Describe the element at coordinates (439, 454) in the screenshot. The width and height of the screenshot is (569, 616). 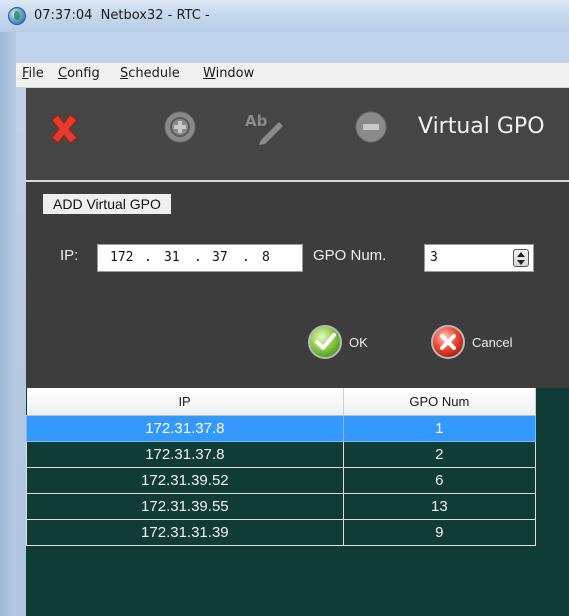
I see `cell-gpo-num: 2` at that location.